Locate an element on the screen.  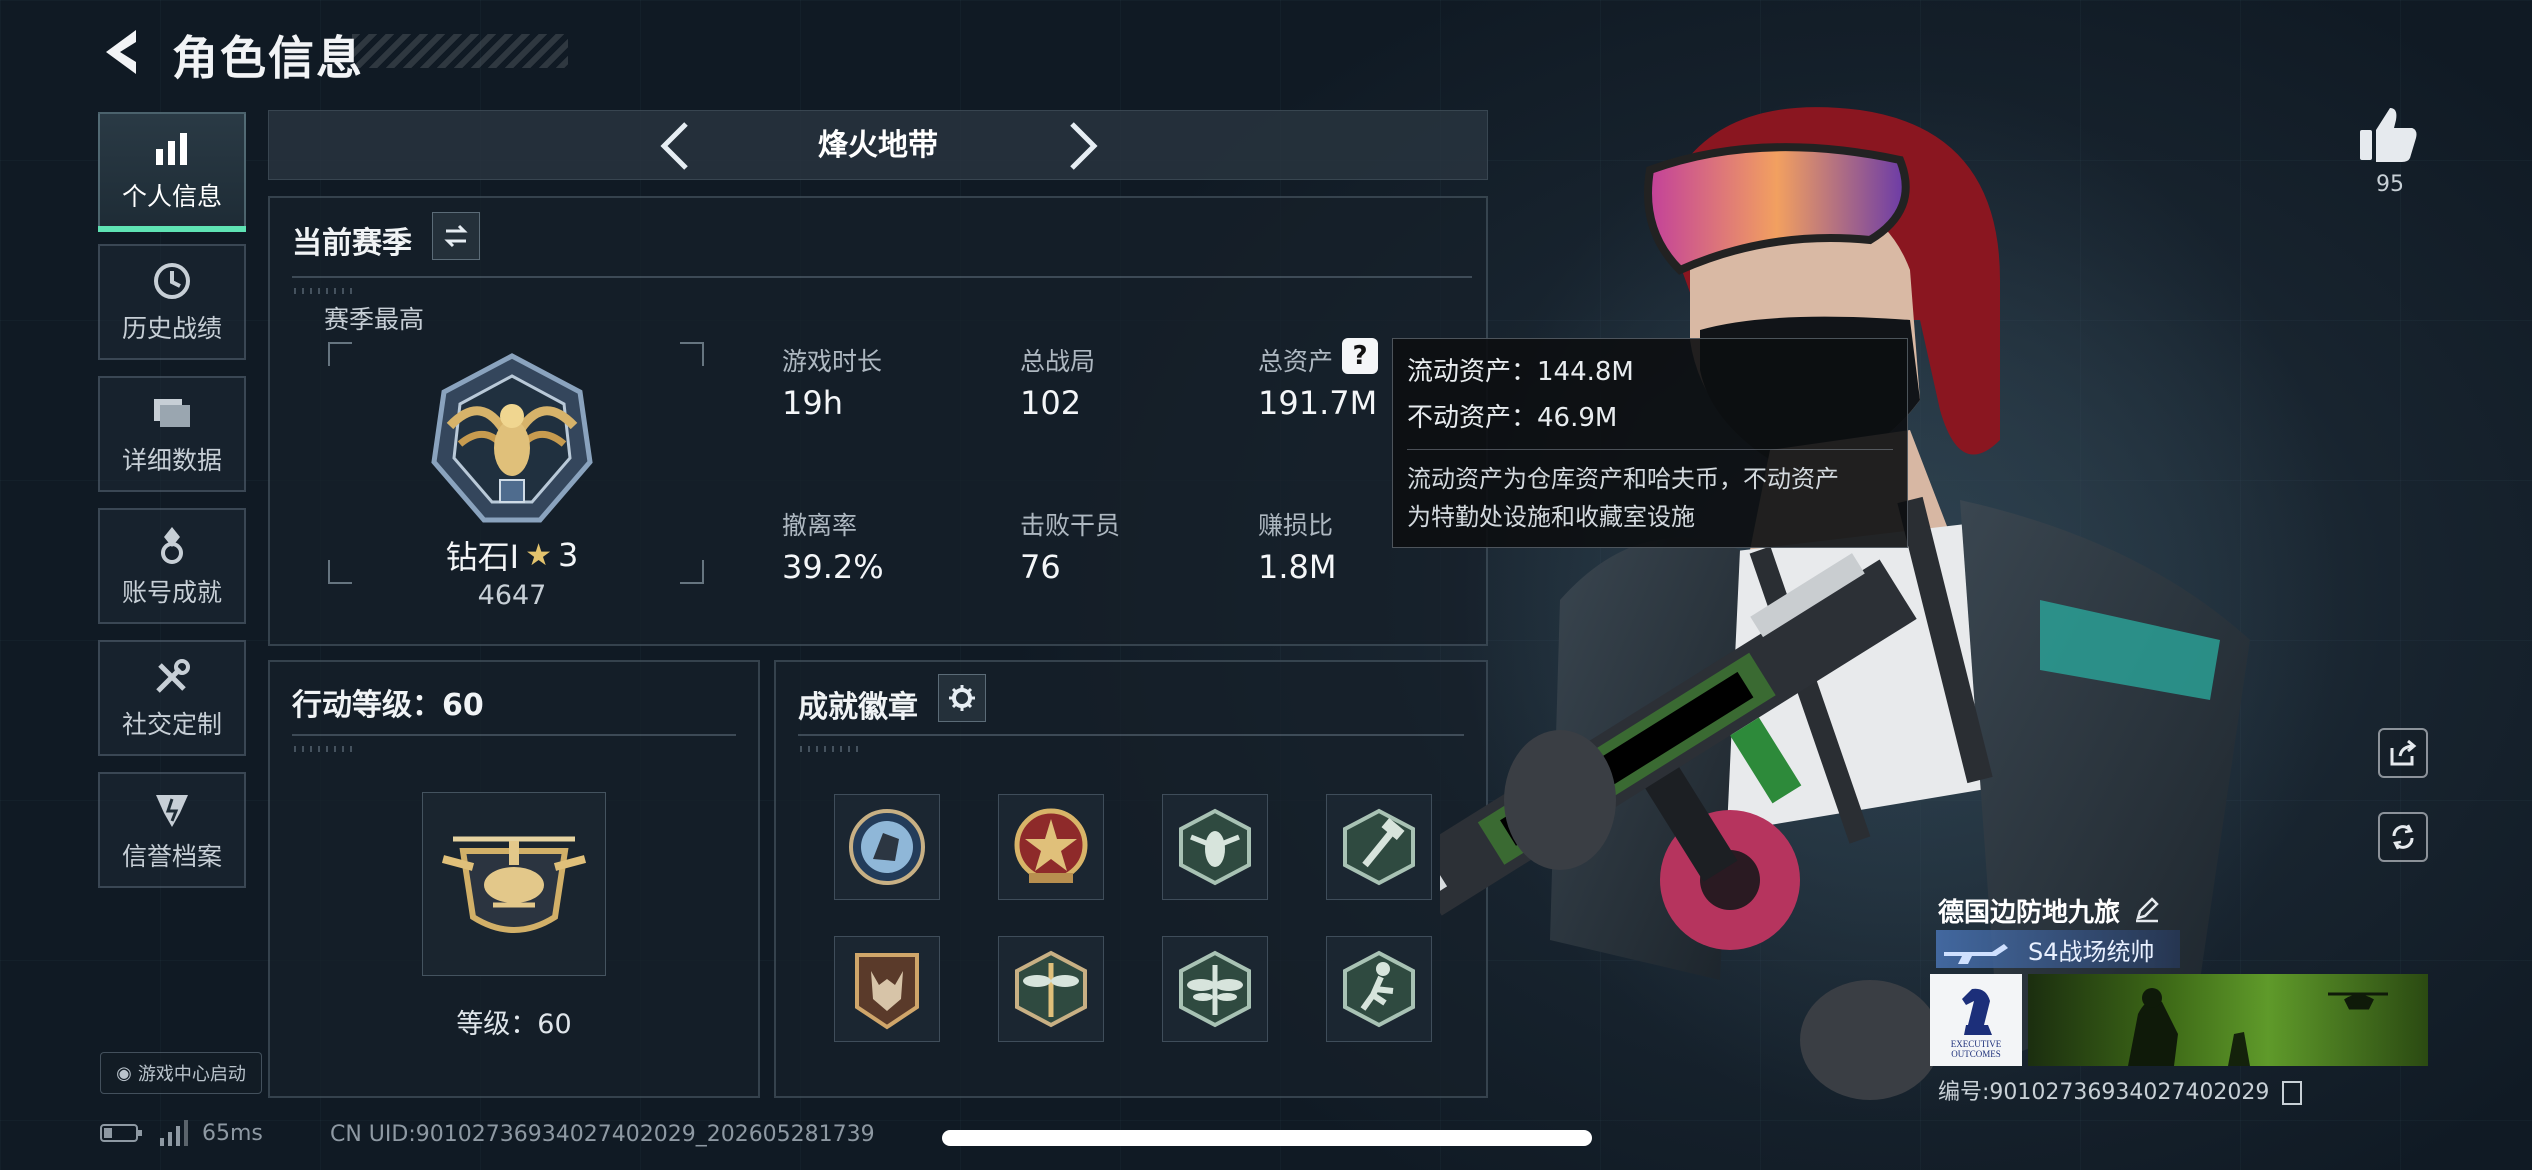
achievements-settings-button is located at coordinates (962, 698).